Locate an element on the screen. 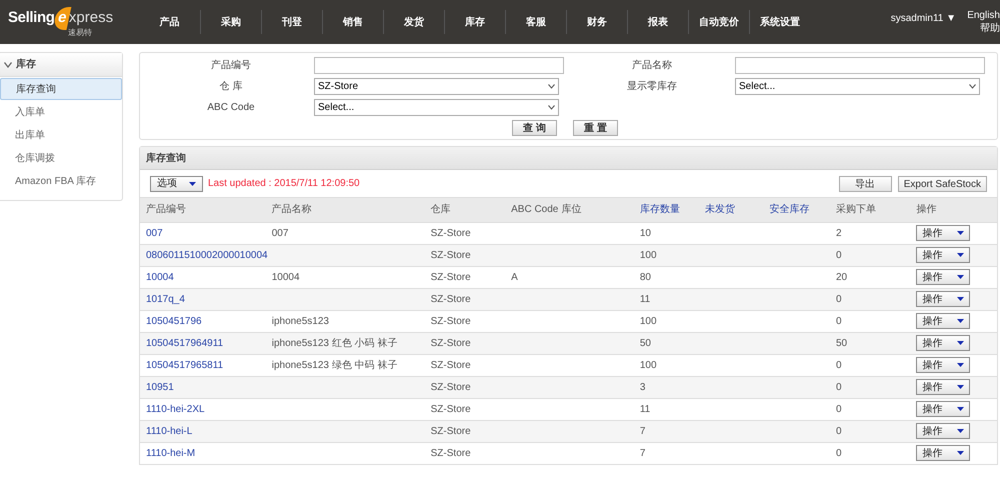 The height and width of the screenshot is (480, 1000). sidebar-item: 入库单 is located at coordinates (61, 112).